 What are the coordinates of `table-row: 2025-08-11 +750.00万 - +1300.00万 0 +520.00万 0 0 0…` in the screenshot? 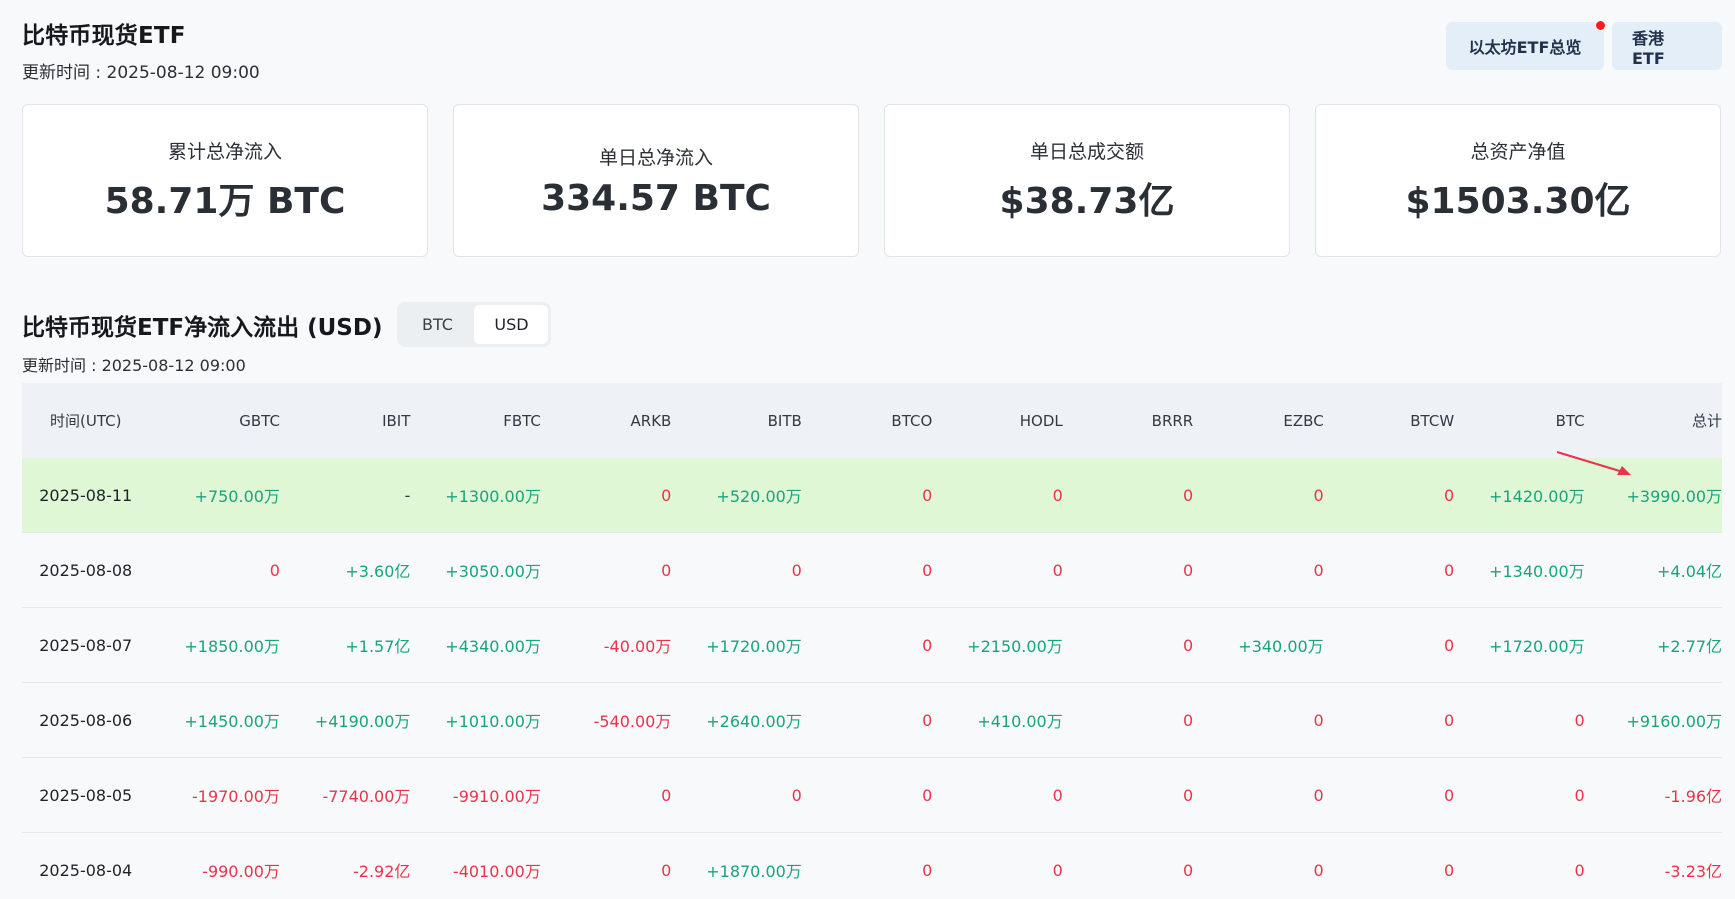 It's located at (872, 495).